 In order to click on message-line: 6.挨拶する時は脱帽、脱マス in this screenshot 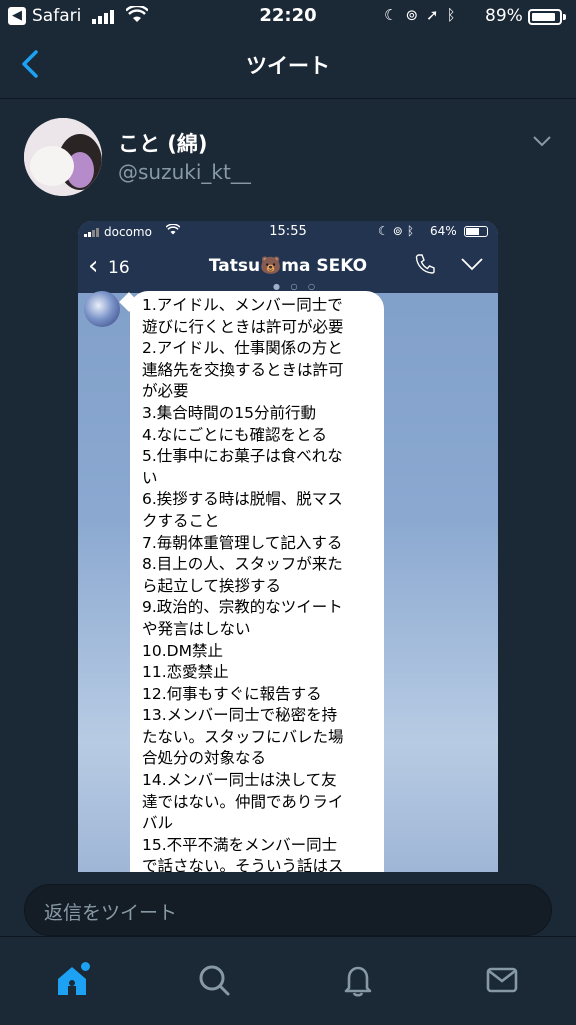, I will do `click(242, 499)`.